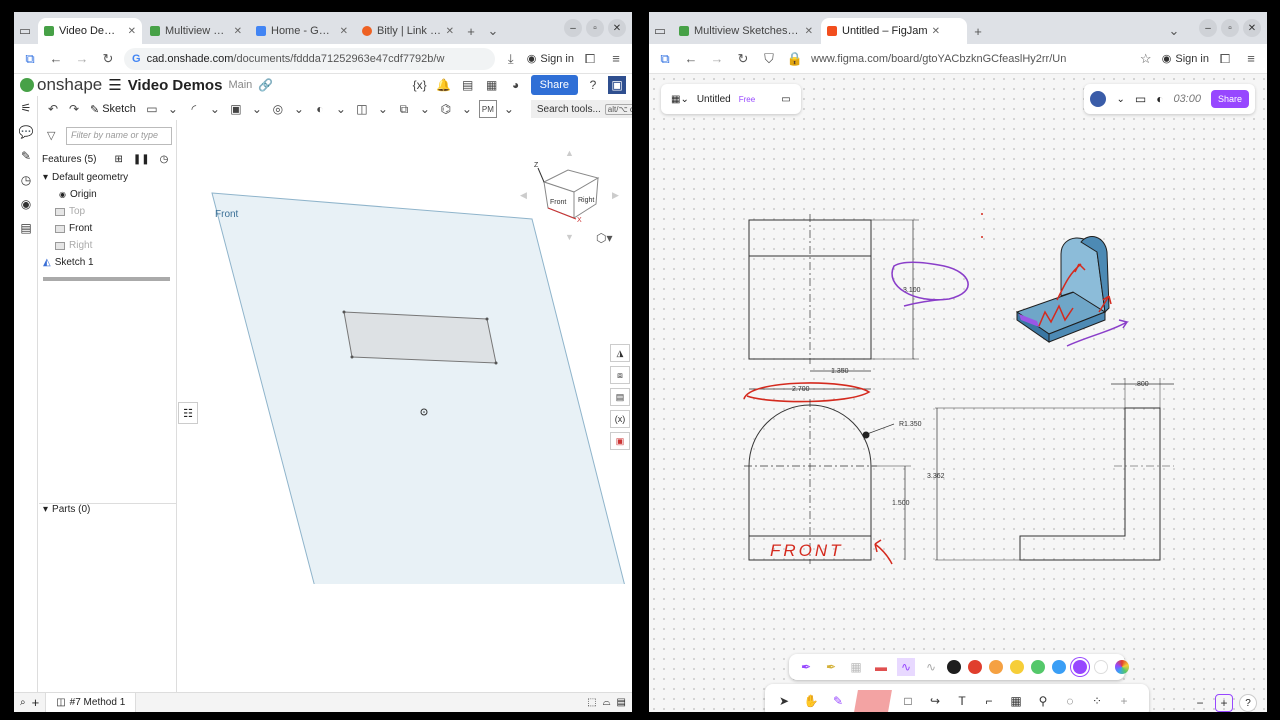 The image size is (1280, 720). Describe the element at coordinates (811, 701) in the screenshot. I see `hand-tool-icon: ✋` at that location.